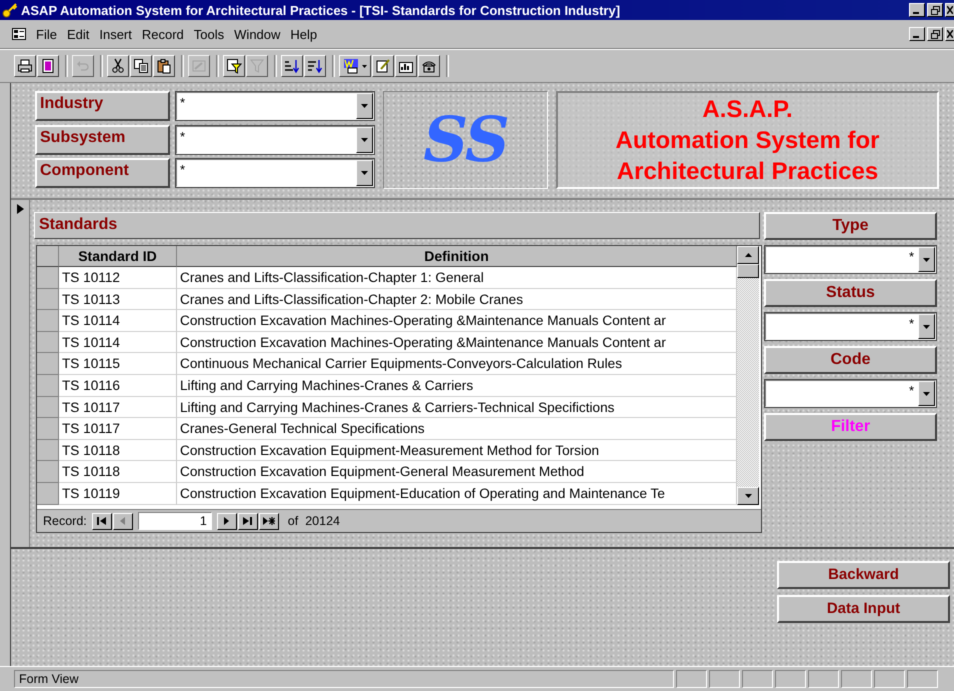 This screenshot has width=954, height=691. What do you see at coordinates (210, 34) in the screenshot?
I see `menu-item: Tools` at bounding box center [210, 34].